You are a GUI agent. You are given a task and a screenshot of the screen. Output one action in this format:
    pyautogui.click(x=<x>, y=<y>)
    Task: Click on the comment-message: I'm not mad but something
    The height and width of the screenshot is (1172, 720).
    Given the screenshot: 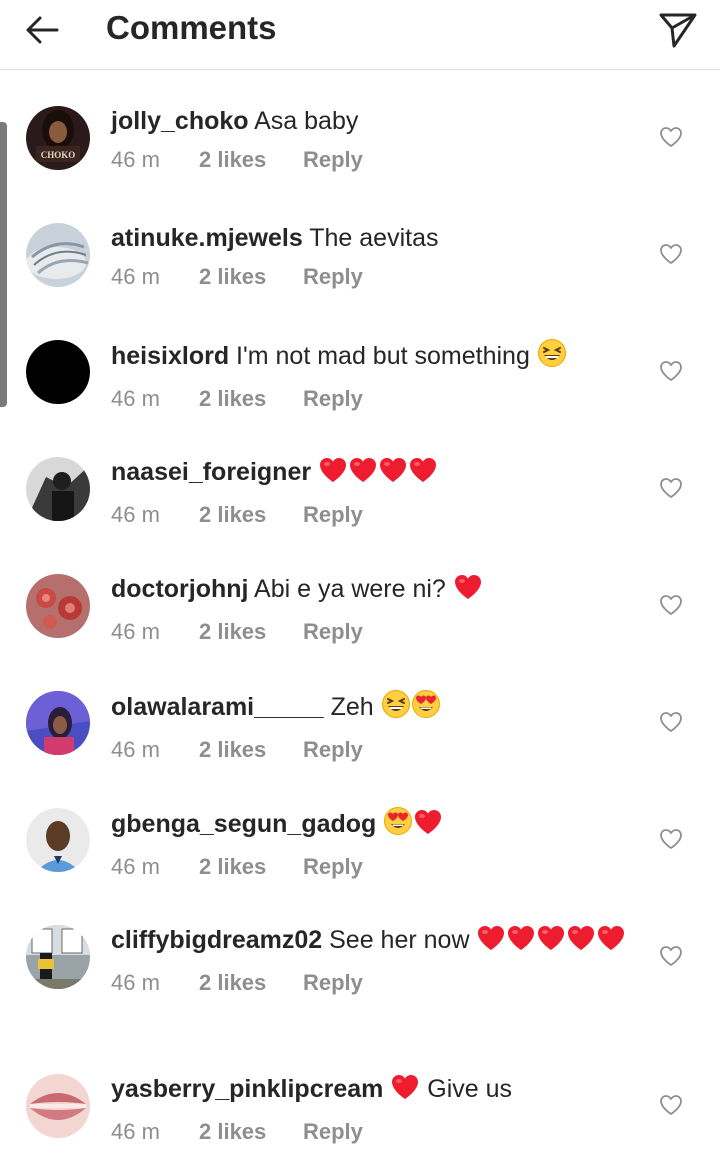 What is the action you would take?
    pyautogui.click(x=383, y=356)
    